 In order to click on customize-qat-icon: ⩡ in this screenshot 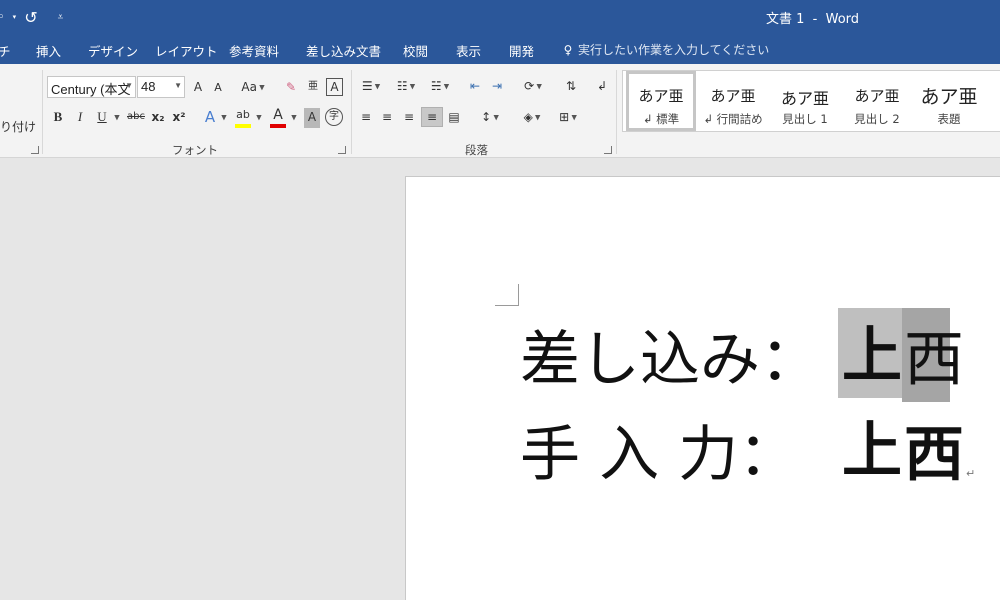, I will do `click(61, 17)`.